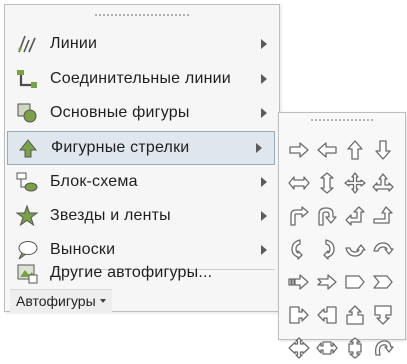 This screenshot has height=364, width=407. Describe the element at coordinates (56, 301) in the screenshot. I see `autoshapes-button-label: Автофигуры` at that location.